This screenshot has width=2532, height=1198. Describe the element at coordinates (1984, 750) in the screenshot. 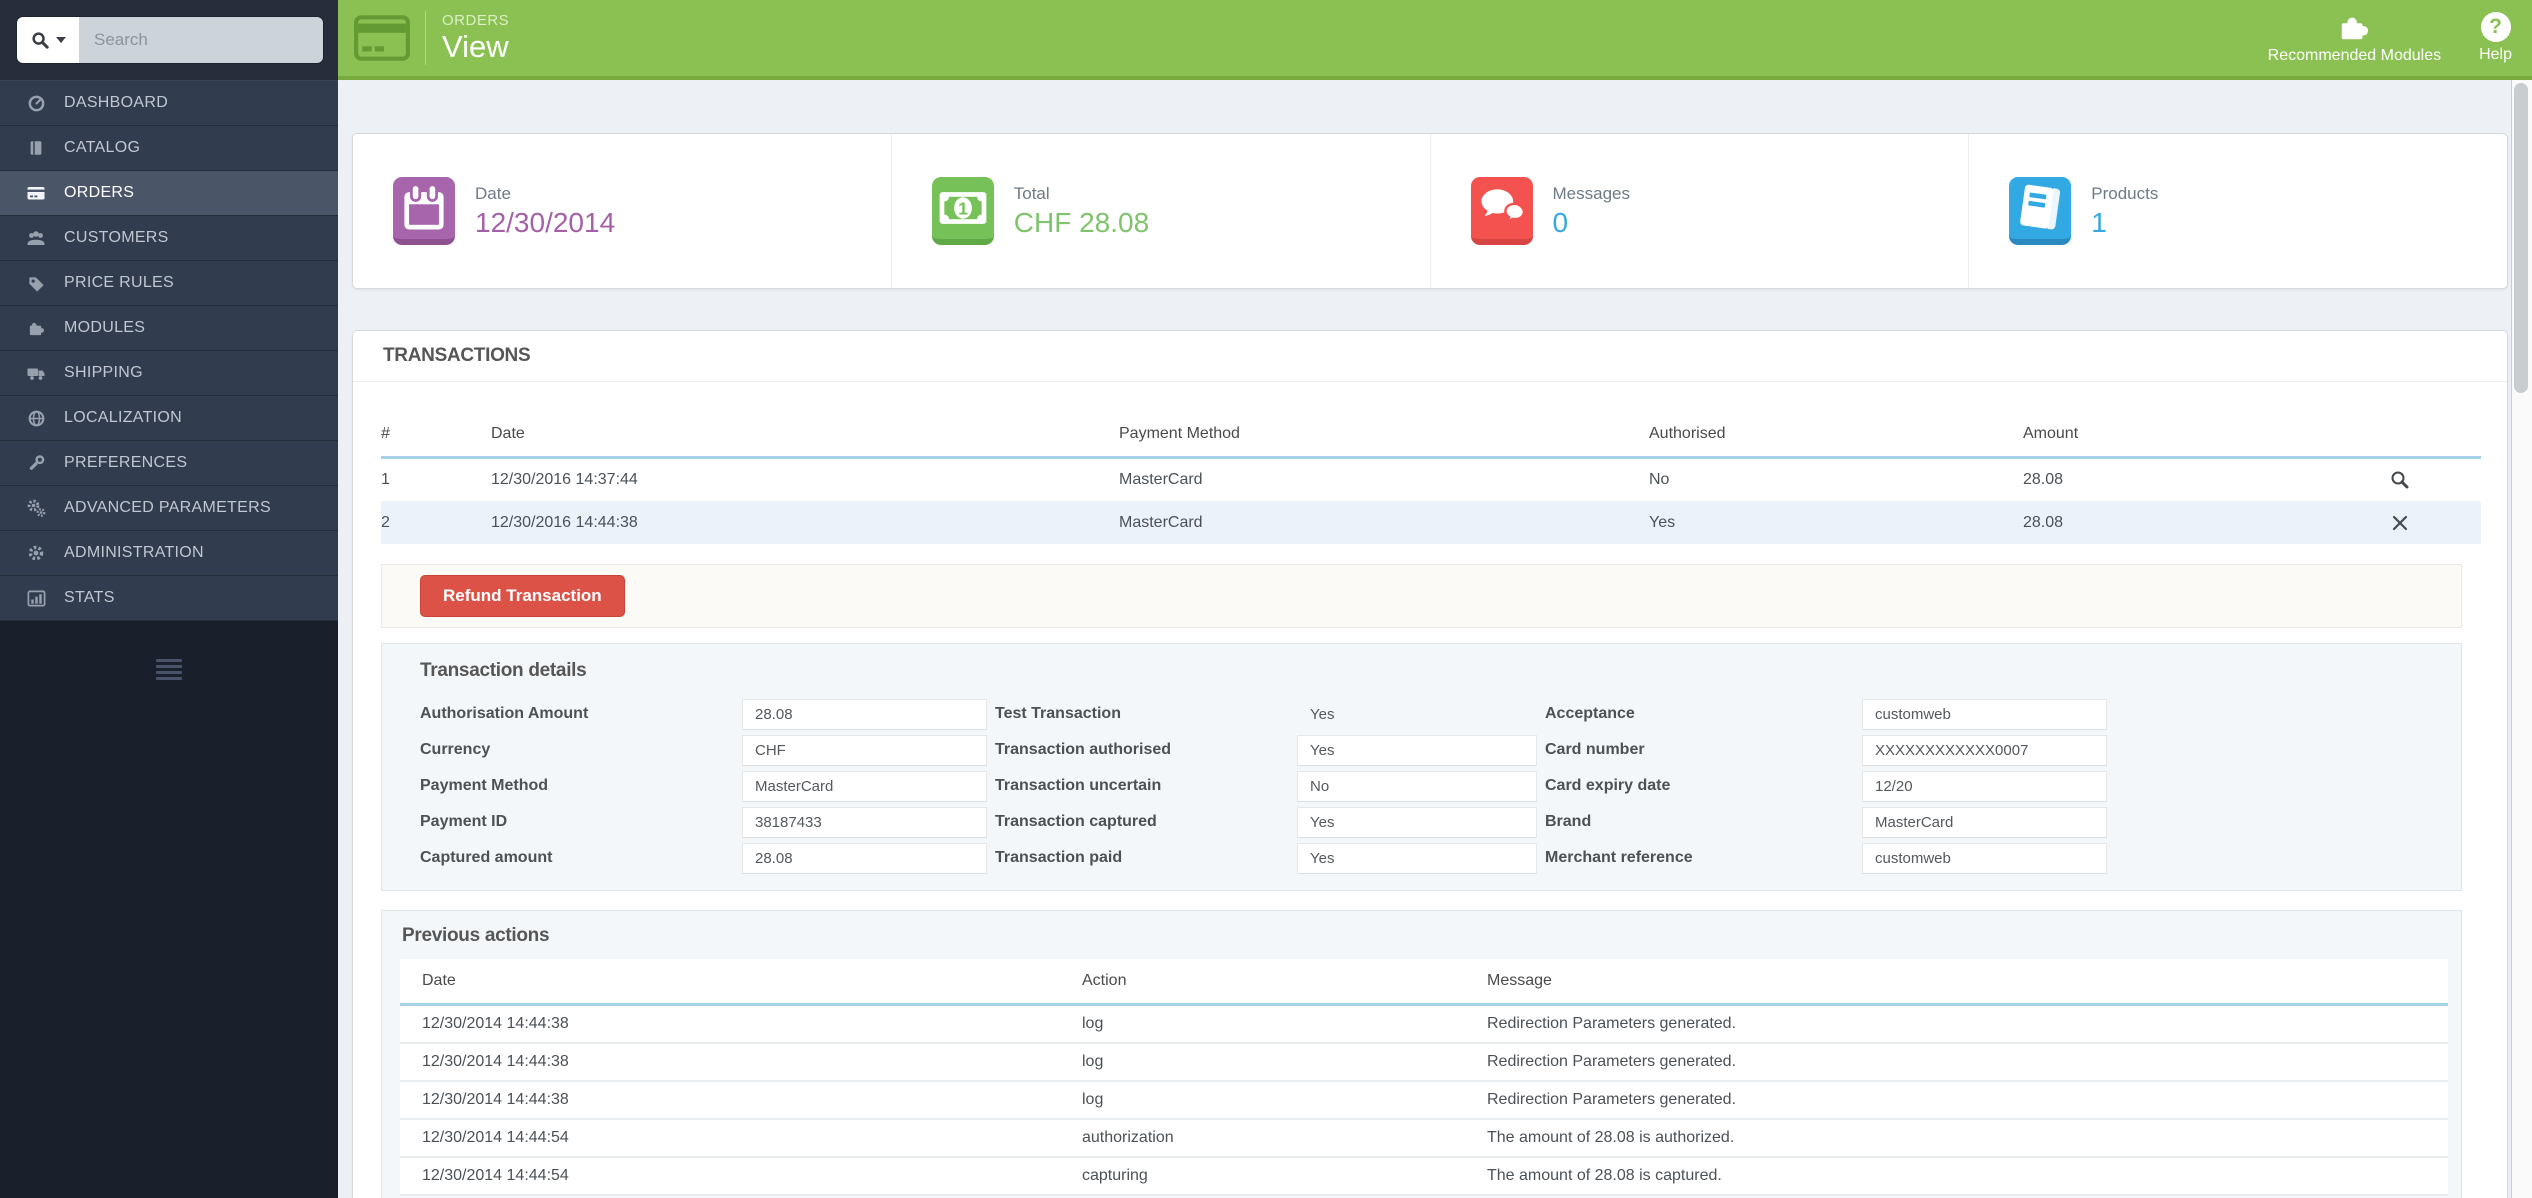

I see `detail-value: XXXXXXXXXXXX0007` at that location.